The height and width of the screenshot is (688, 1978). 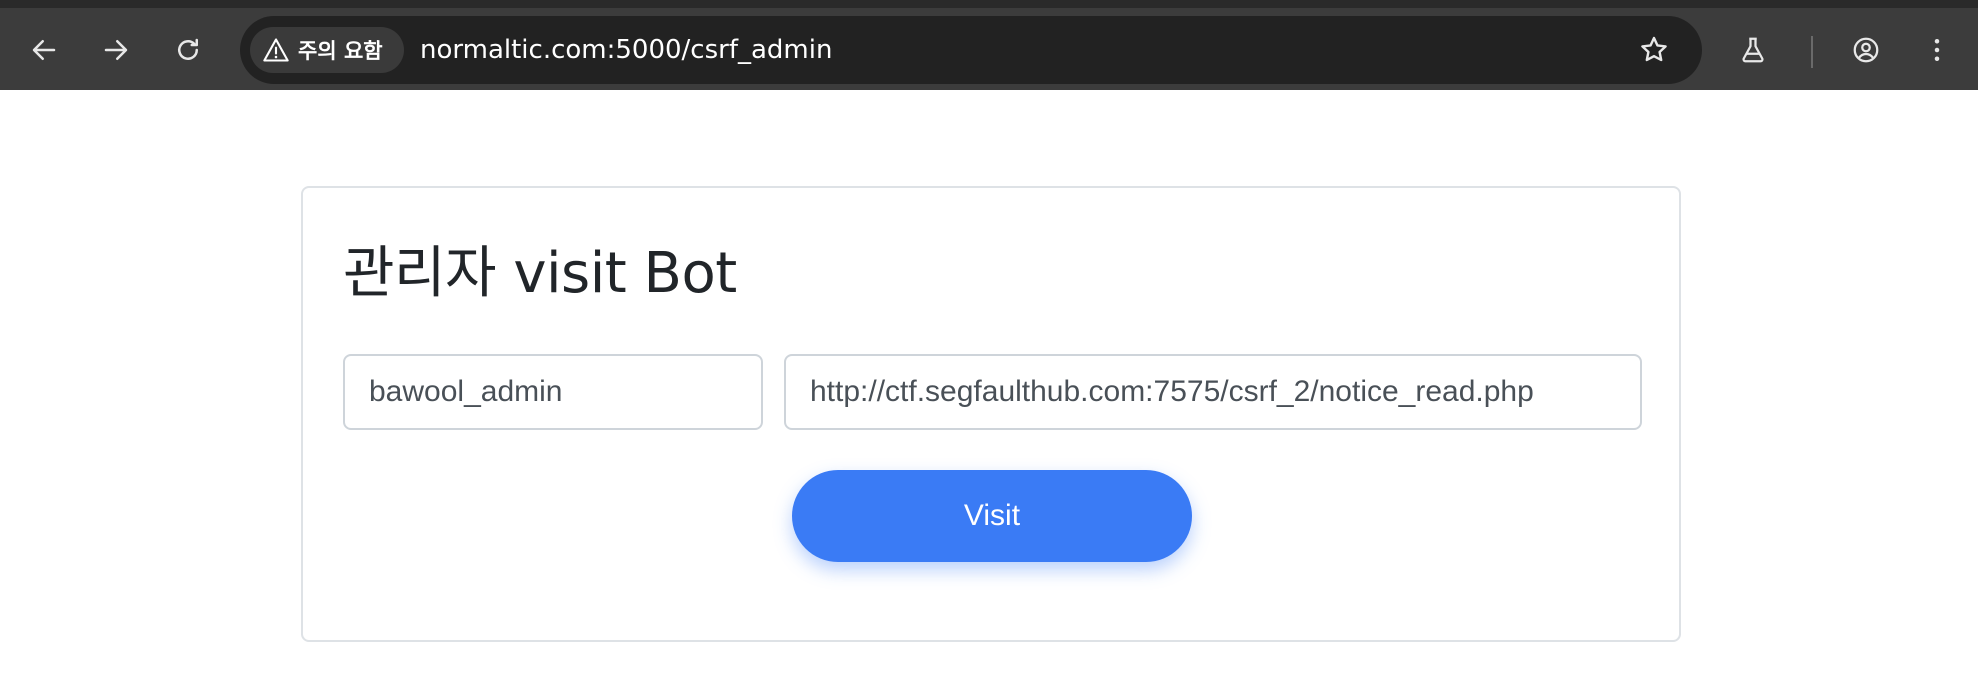 I want to click on profile-button, so click(x=1866, y=50).